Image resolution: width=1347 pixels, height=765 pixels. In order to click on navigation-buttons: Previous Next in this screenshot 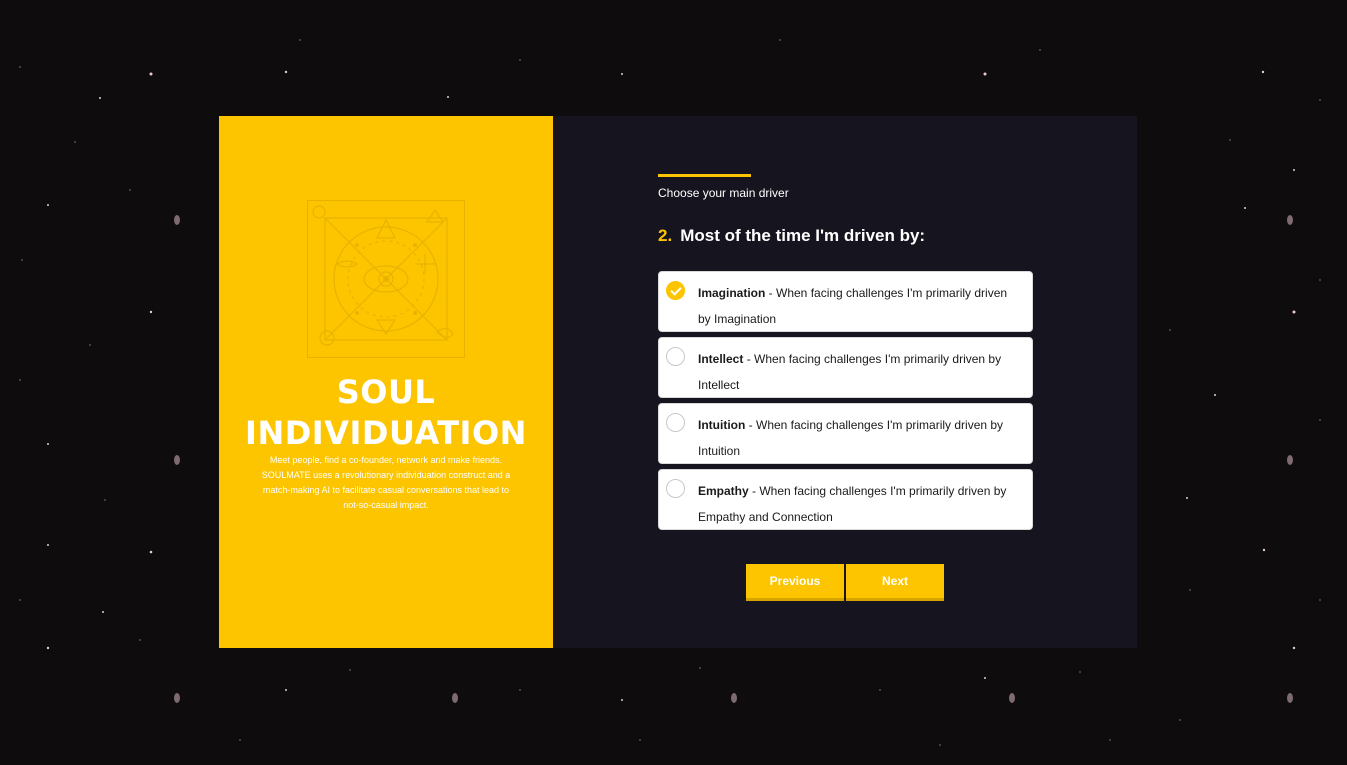, I will do `click(845, 582)`.